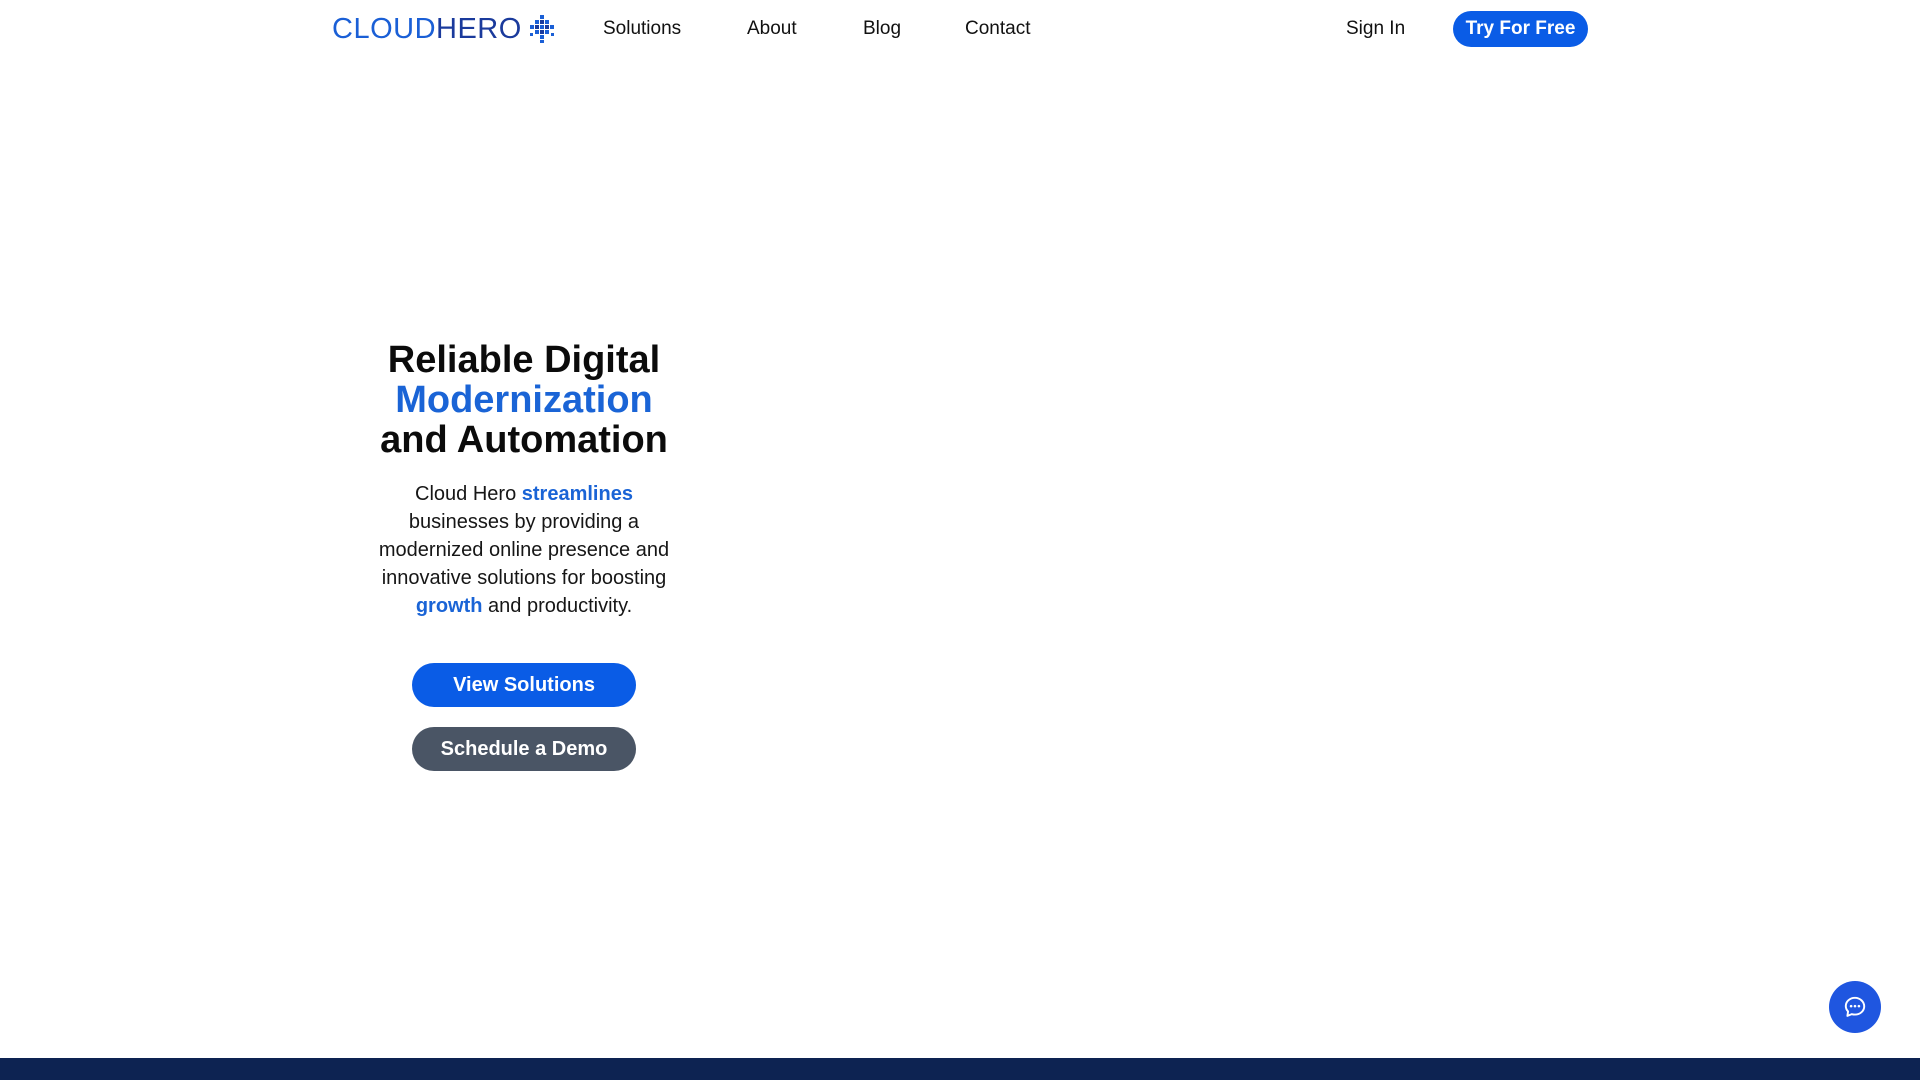 The width and height of the screenshot is (1920, 1080). What do you see at coordinates (577, 494) in the screenshot?
I see `desc-highlight-streamlines: streamlines` at bounding box center [577, 494].